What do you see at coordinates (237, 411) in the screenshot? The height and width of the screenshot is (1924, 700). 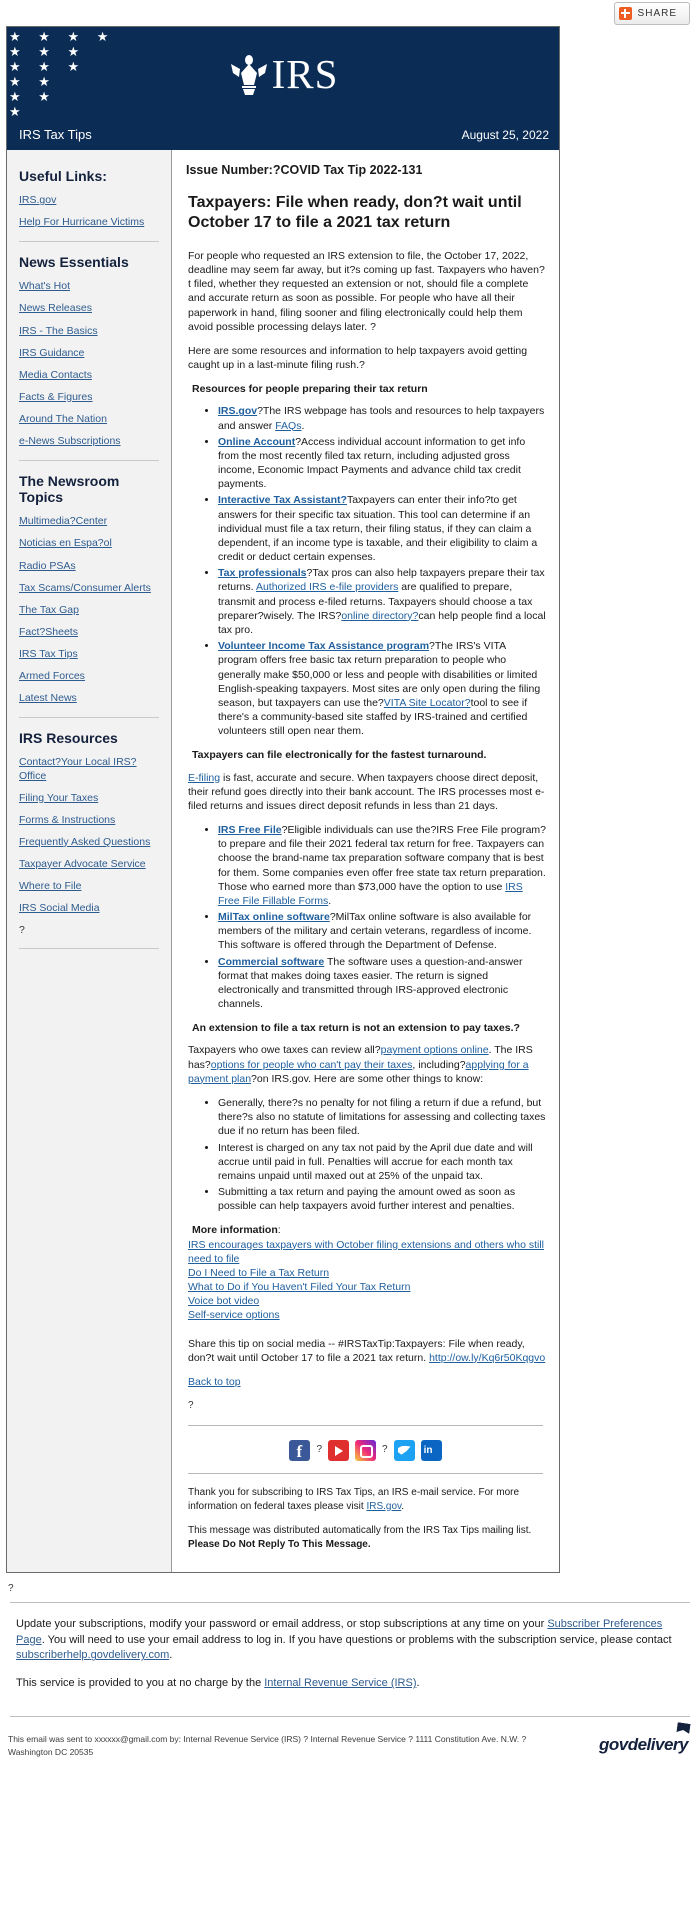 I see `link-irs-gov: IRS.gov` at bounding box center [237, 411].